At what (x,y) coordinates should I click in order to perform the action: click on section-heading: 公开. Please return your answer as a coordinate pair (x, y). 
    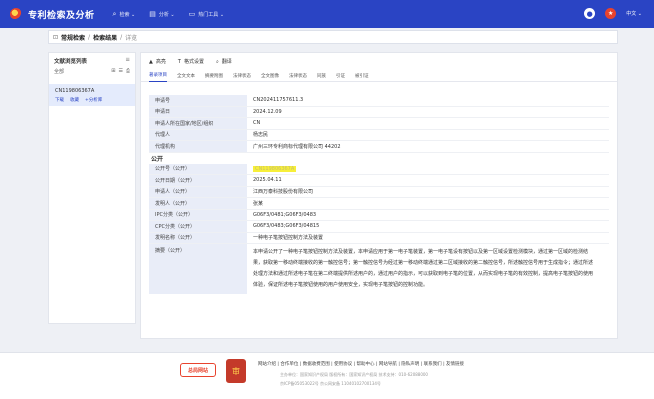
    Looking at the image, I should click on (157, 159).